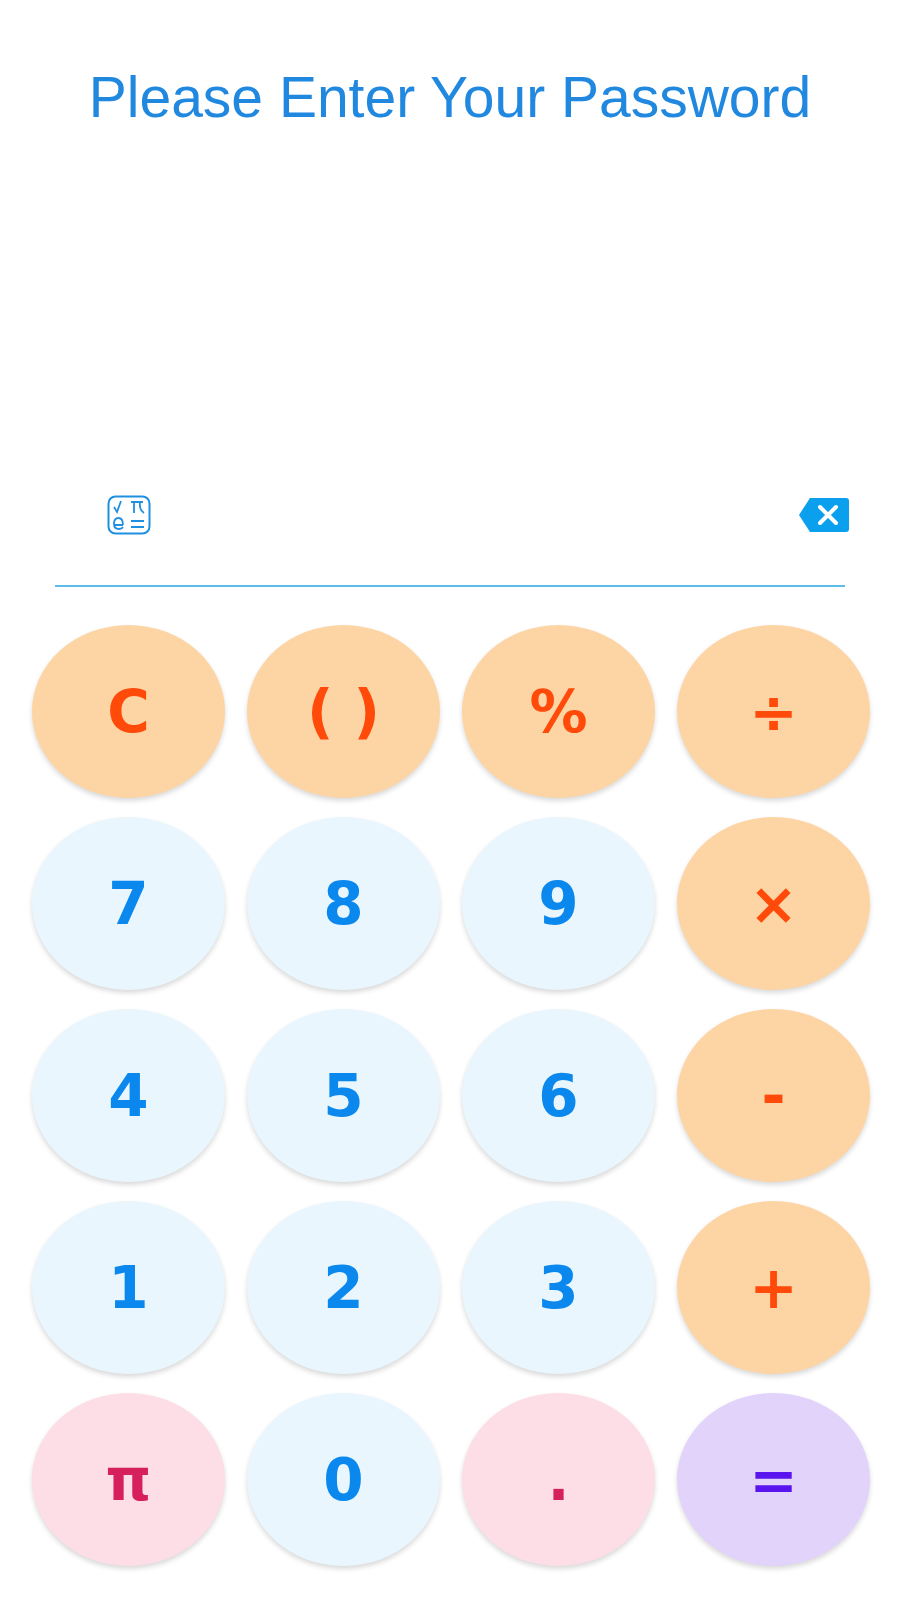 The width and height of the screenshot is (900, 1600). What do you see at coordinates (343, 903) in the screenshot?
I see `keypad-key: 8` at bounding box center [343, 903].